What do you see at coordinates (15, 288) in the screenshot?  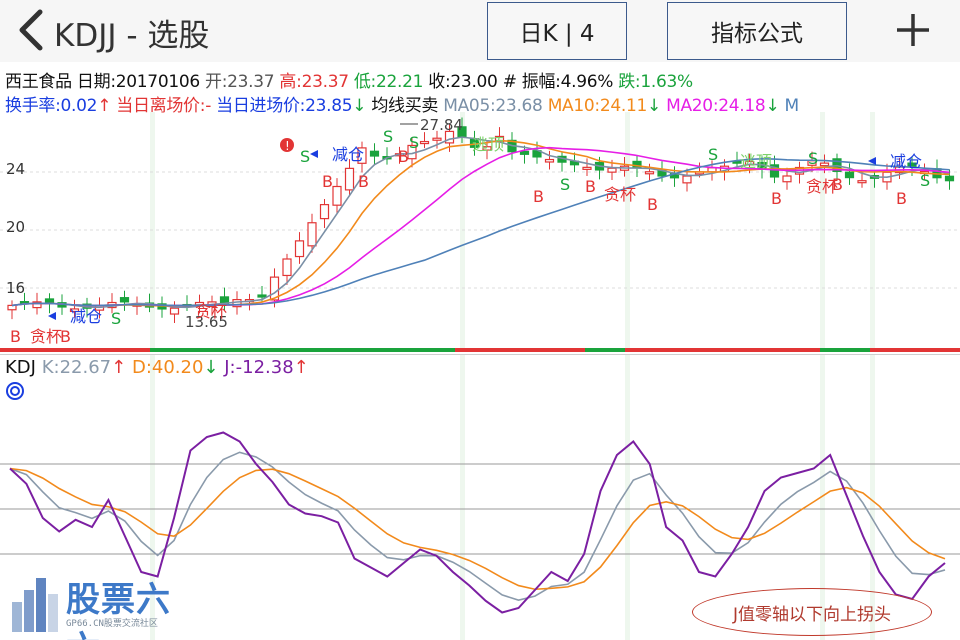 I see `y-tick-label: 16` at bounding box center [15, 288].